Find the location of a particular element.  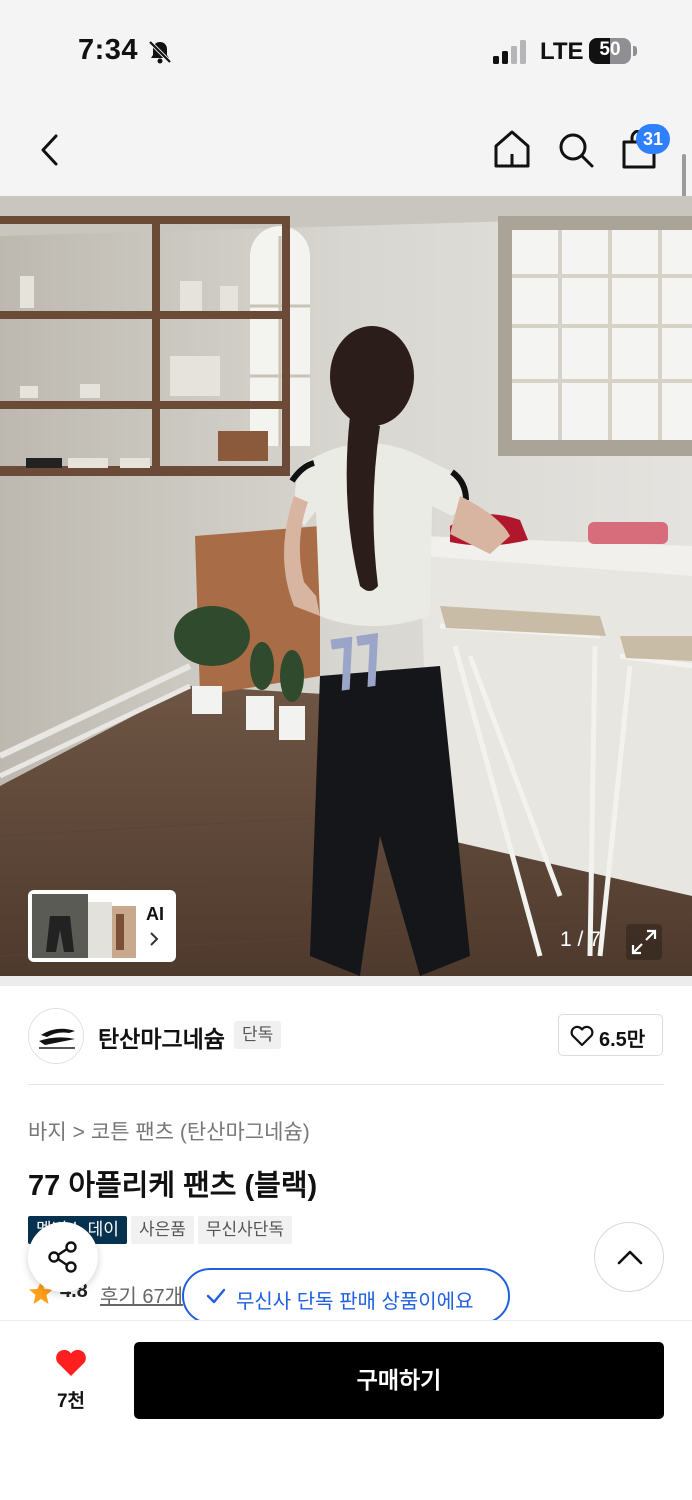

breadcrumb: 바지 > 코튼 팬츠 (탄산마그네슘) is located at coordinates (169, 1131).